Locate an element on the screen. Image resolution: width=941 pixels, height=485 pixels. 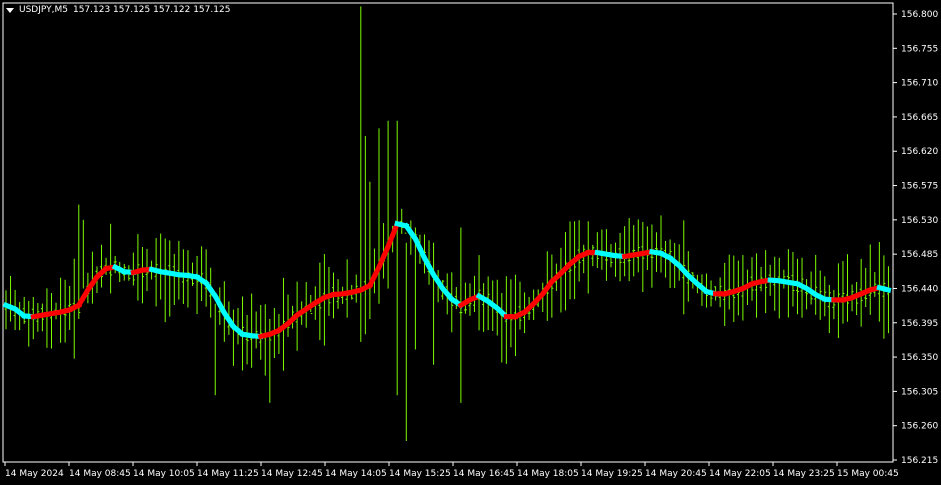
x-tick-label: 14 May 11:25 is located at coordinates (228, 474).